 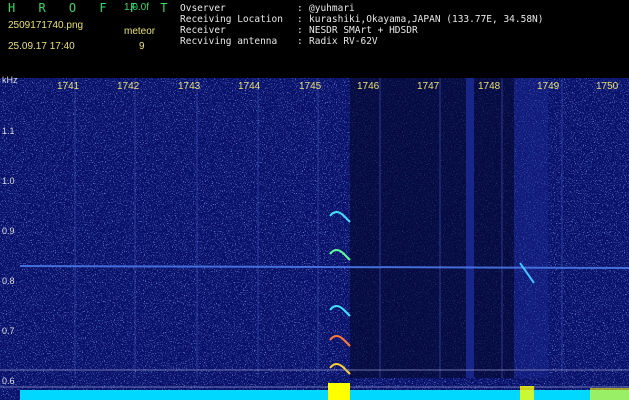 What do you see at coordinates (8, 181) in the screenshot?
I see `y-tick-label: 1.0` at bounding box center [8, 181].